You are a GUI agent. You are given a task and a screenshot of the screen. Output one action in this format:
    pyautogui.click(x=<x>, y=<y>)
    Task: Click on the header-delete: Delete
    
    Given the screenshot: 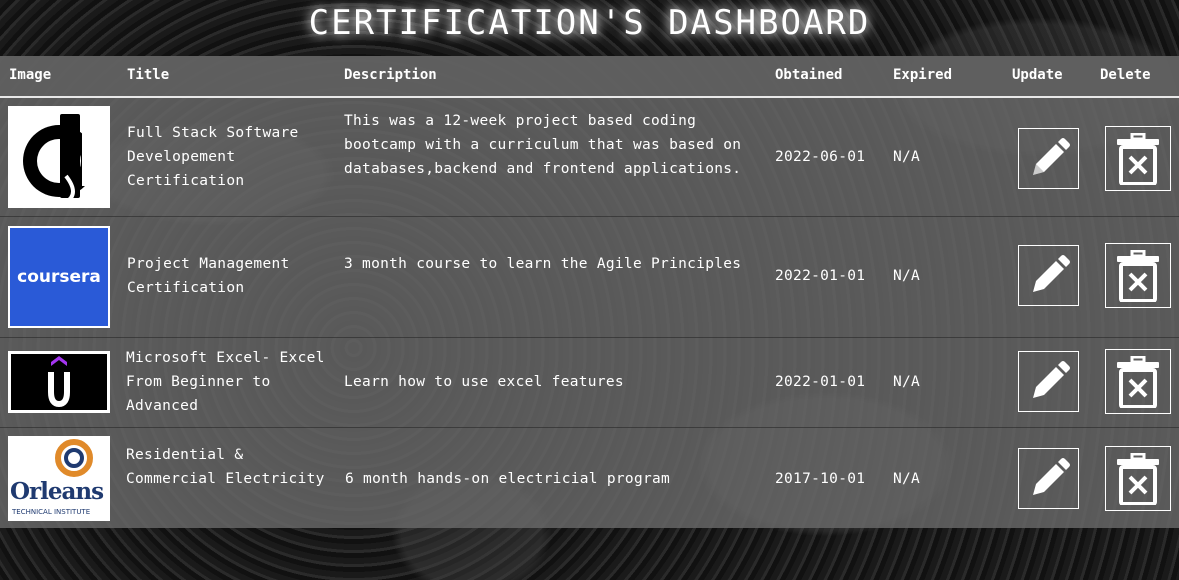 What is the action you would take?
    pyautogui.click(x=1125, y=75)
    